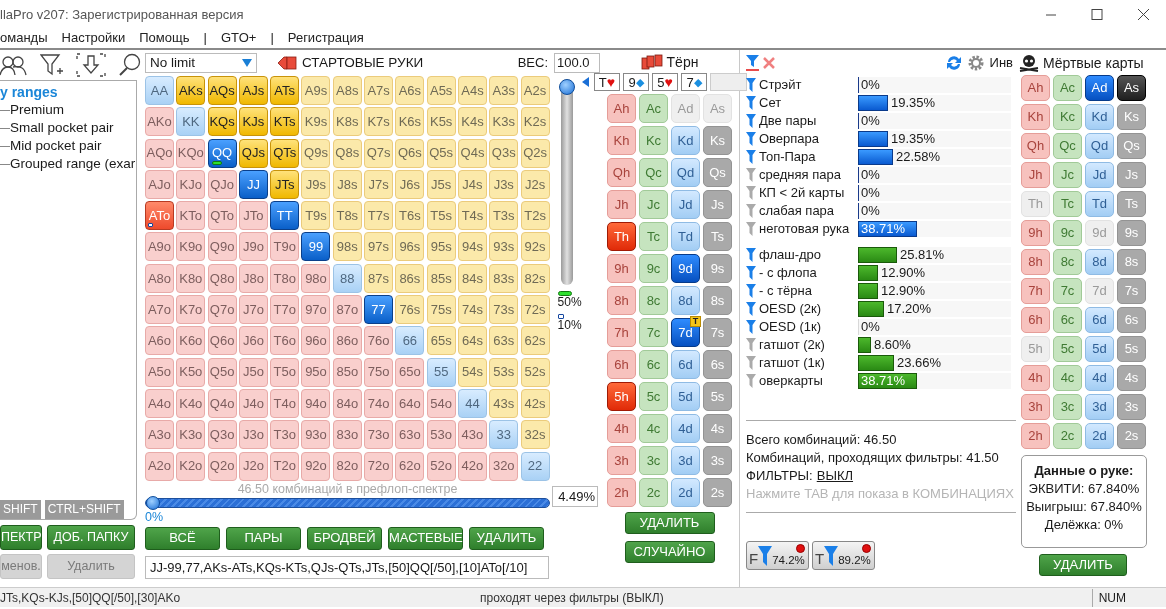  What do you see at coordinates (285, 341) in the screenshot?
I see `hand-cell: T6o` at bounding box center [285, 341].